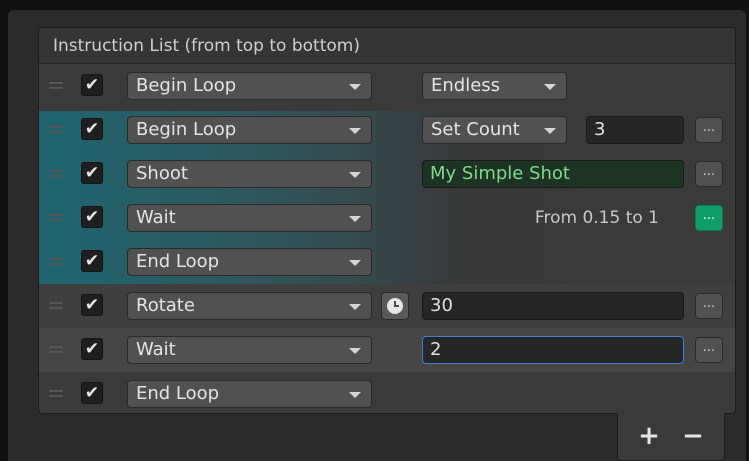 The height and width of the screenshot is (461, 749). I want to click on loop-mode-label: Endless, so click(466, 85).